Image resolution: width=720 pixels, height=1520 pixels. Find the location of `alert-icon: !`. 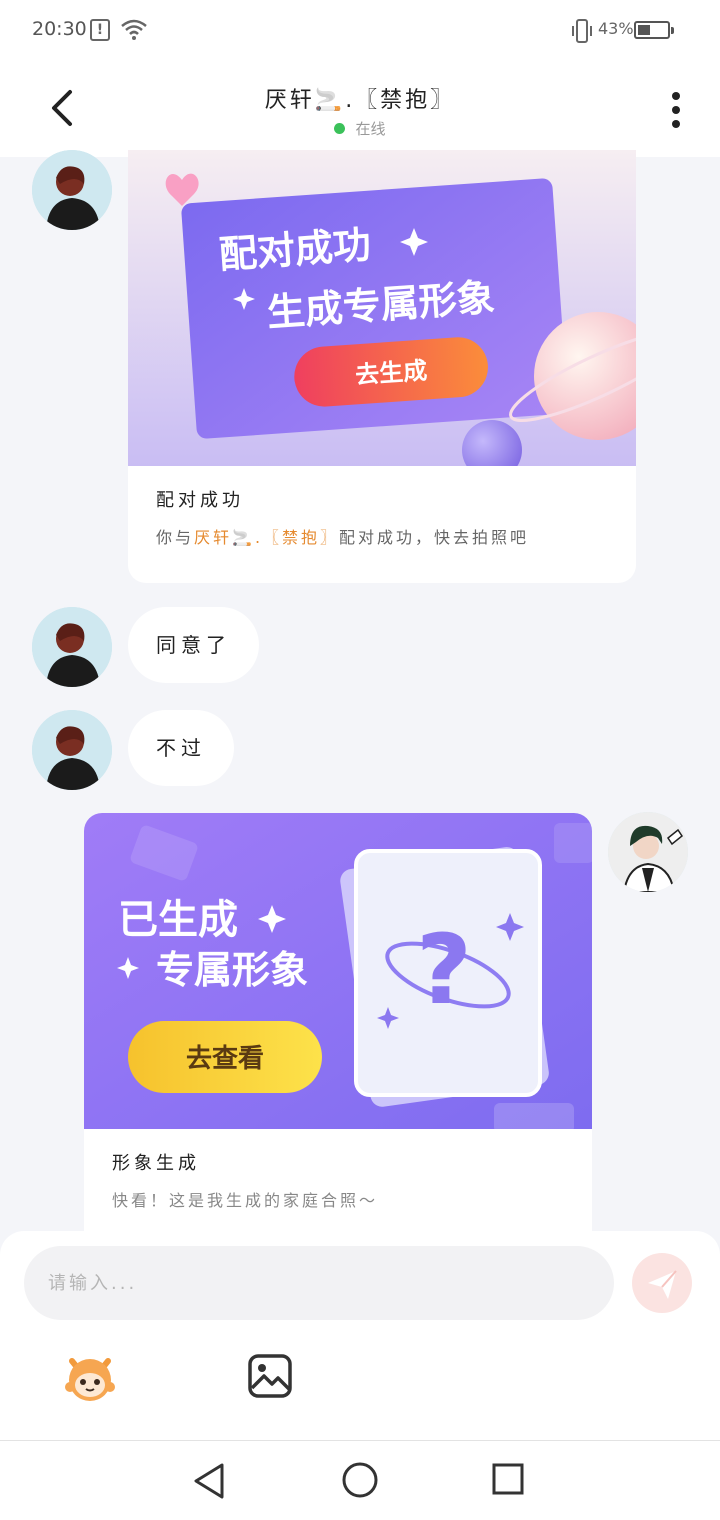

alert-icon: ! is located at coordinates (100, 30).